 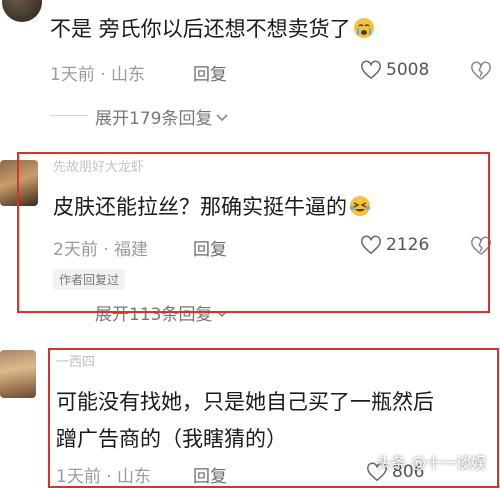 What do you see at coordinates (212, 29) in the screenshot?
I see `comment-text: 不是 旁氏你以后还想不想卖货了` at bounding box center [212, 29].